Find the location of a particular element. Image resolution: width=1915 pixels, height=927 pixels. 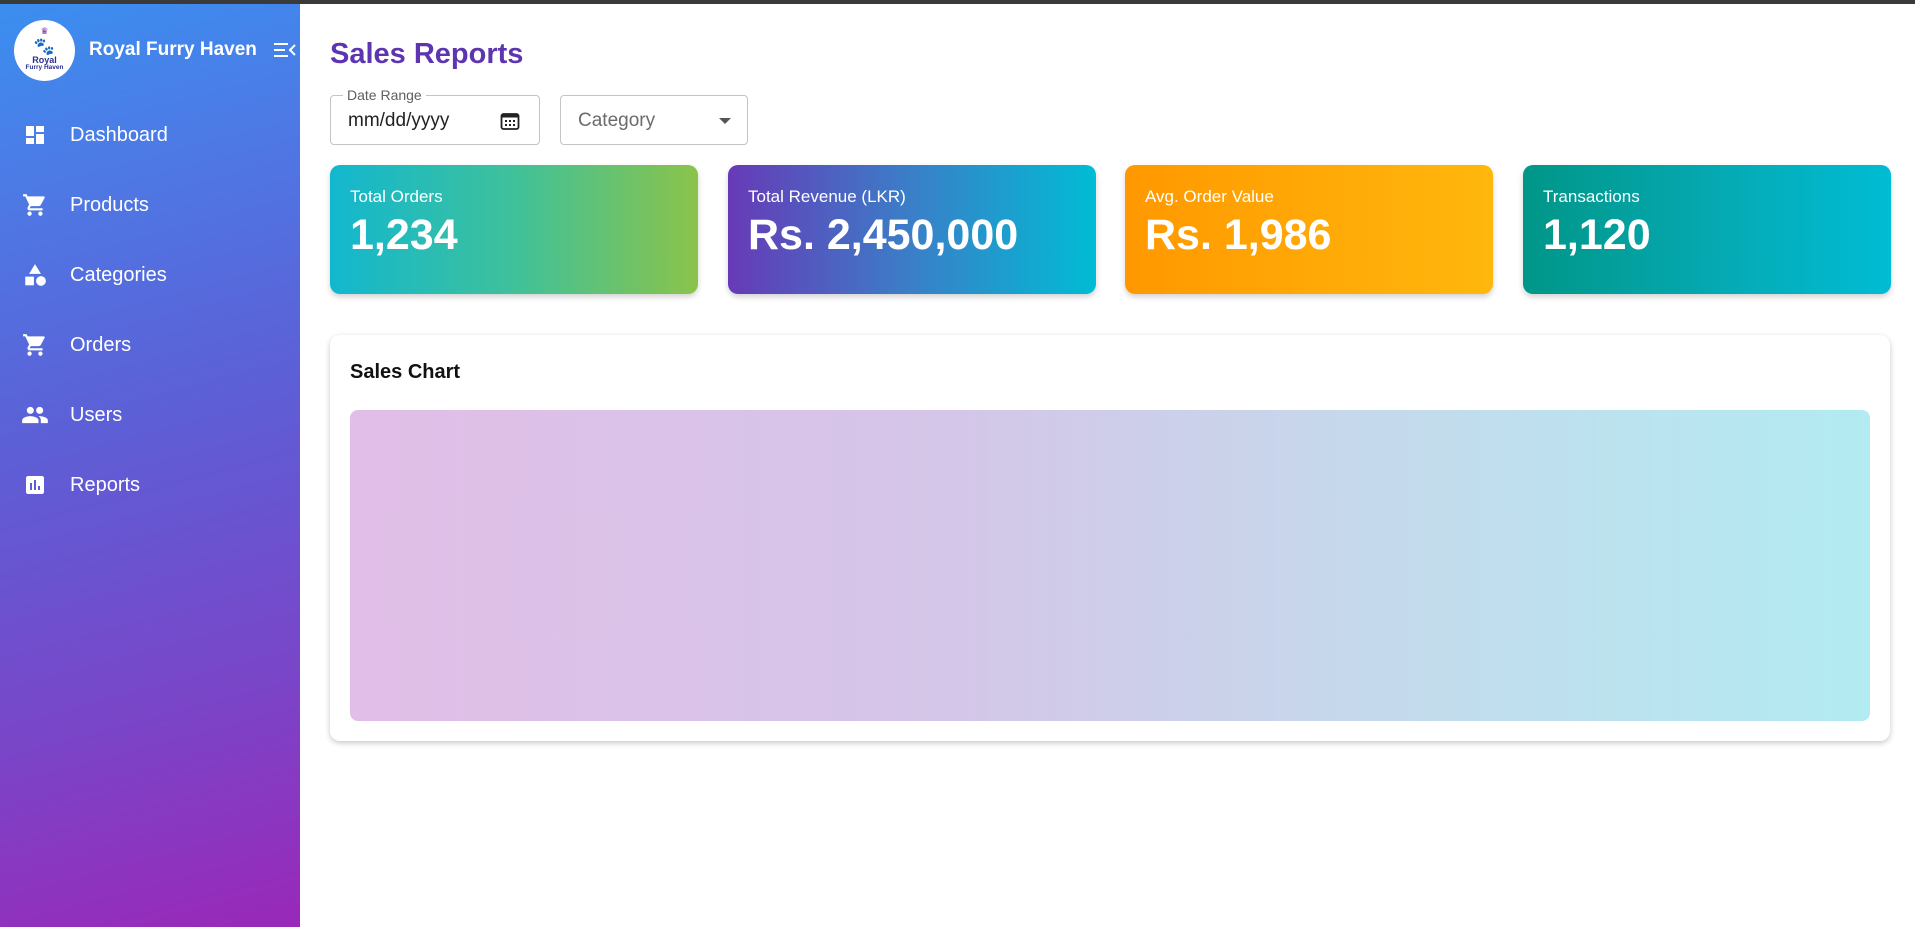

sidebar-item-label: Orders is located at coordinates (101, 344).